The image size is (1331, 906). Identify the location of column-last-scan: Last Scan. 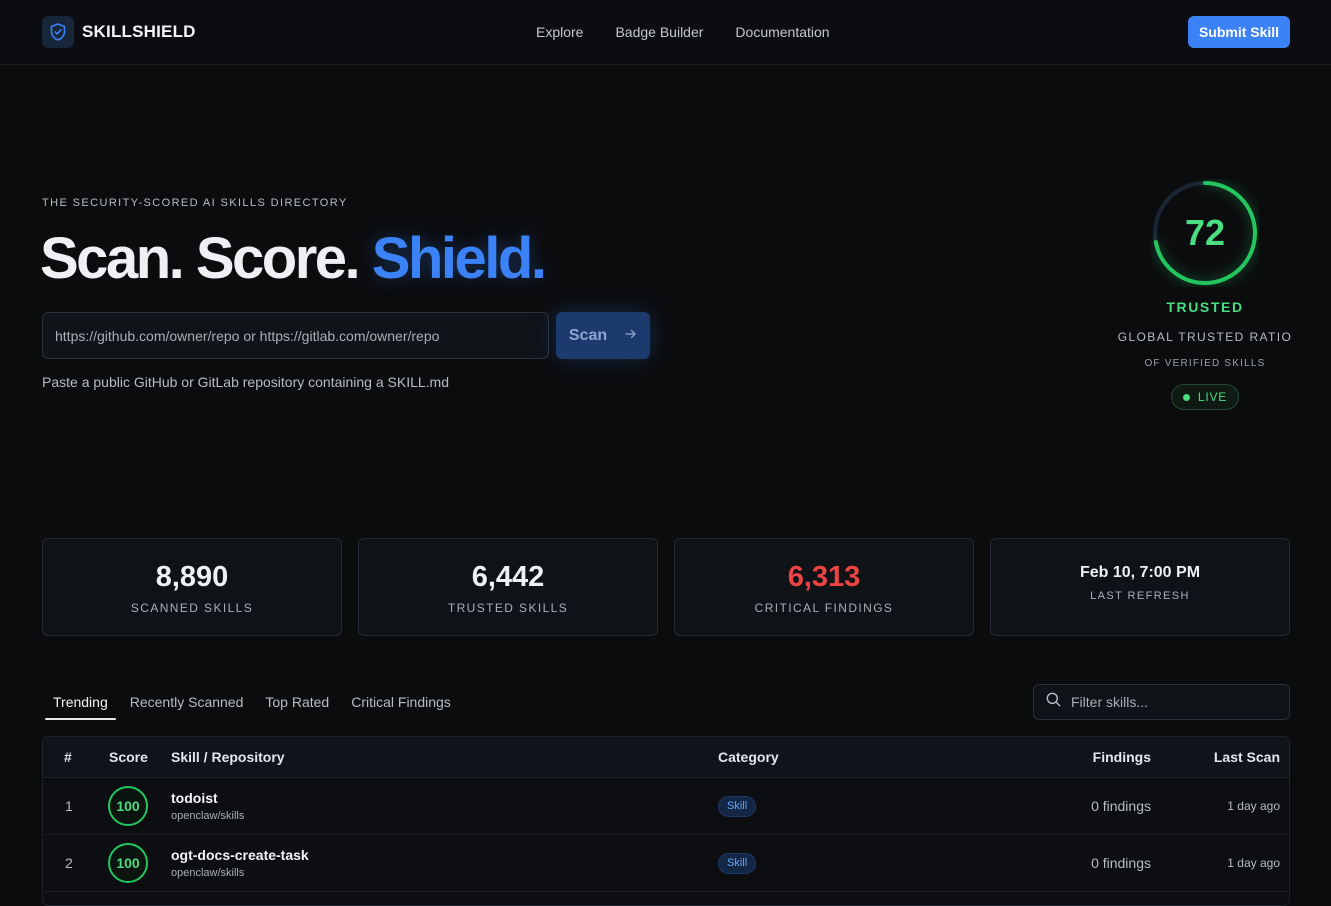
(1247, 757).